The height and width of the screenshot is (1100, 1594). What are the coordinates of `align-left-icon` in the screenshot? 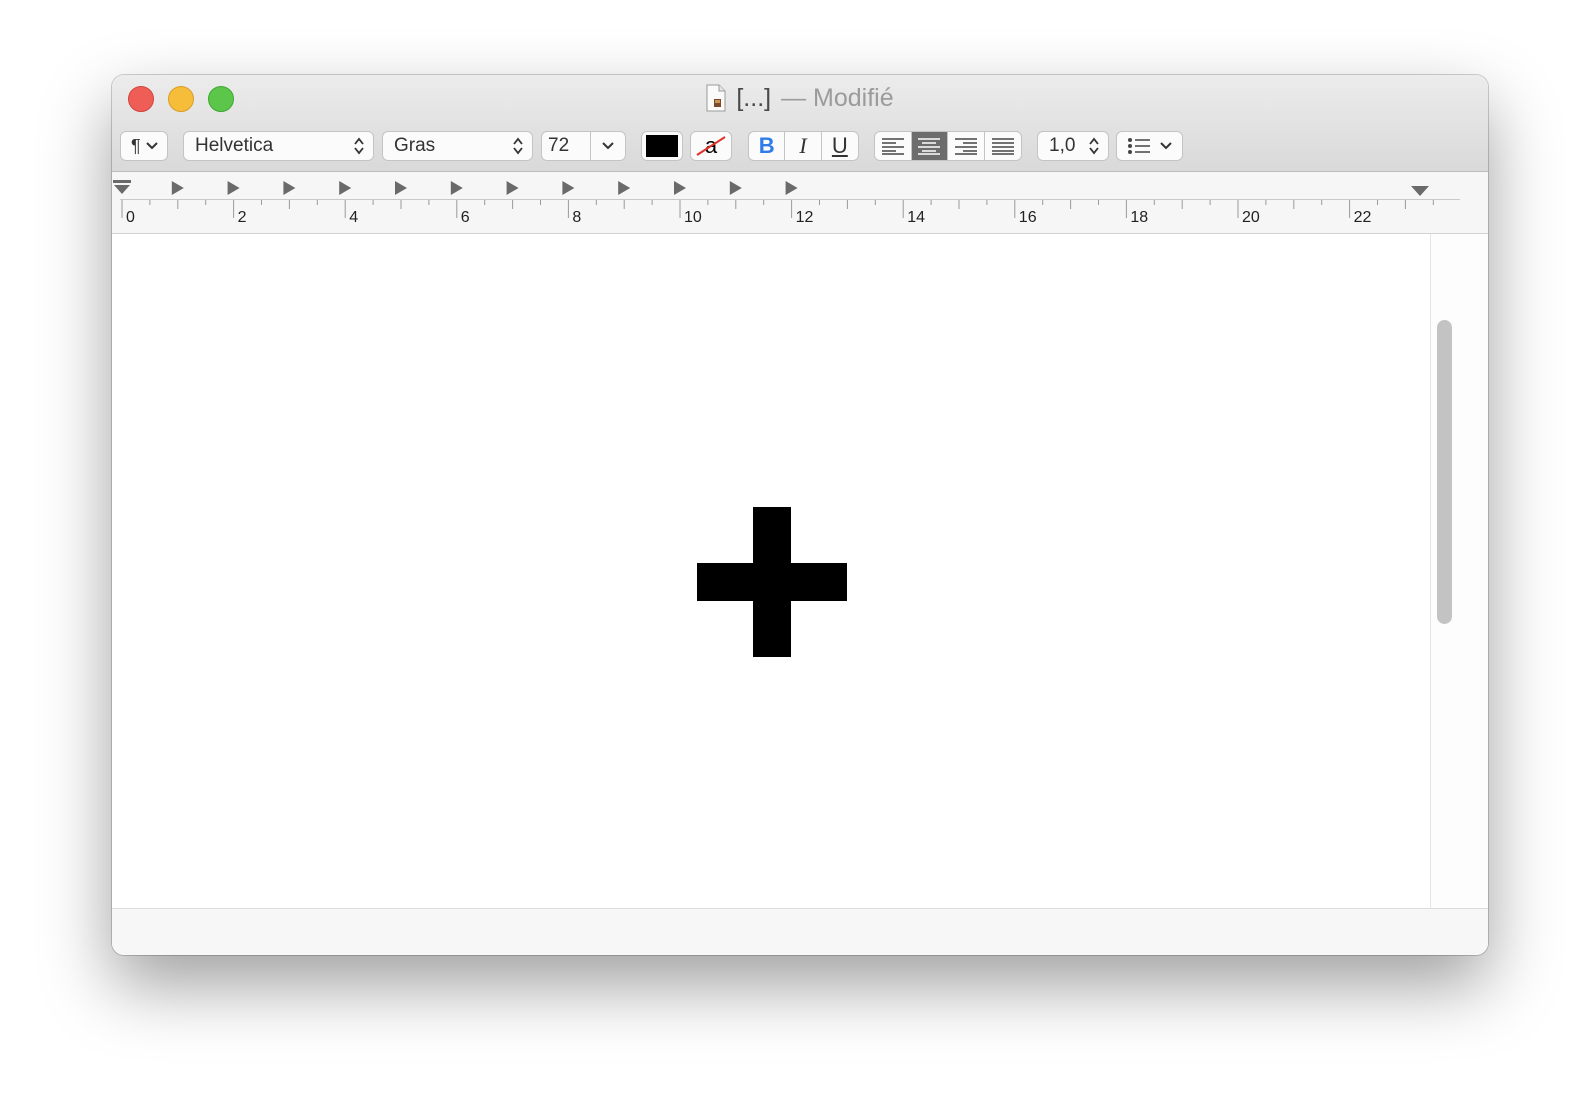 It's located at (892, 146).